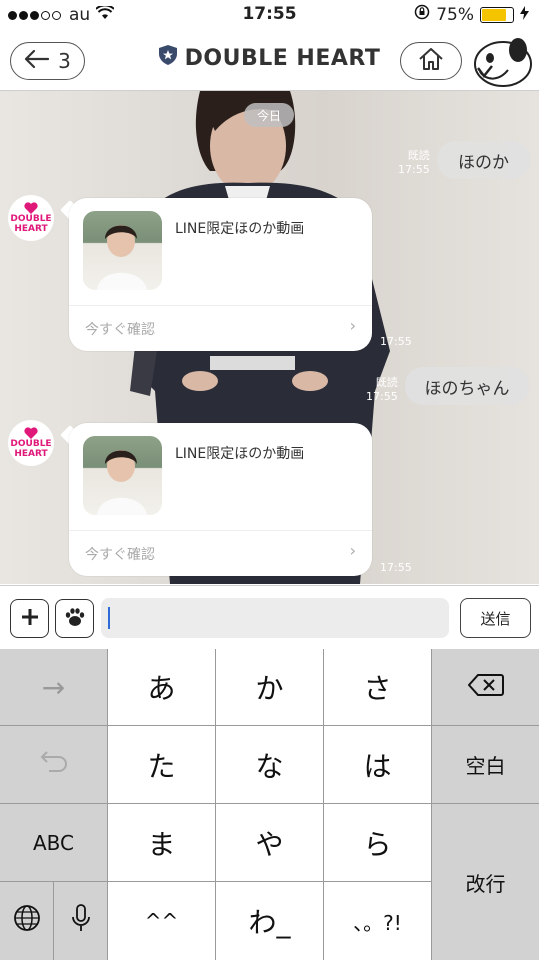  I want to click on undo-icon, so click(54, 764).